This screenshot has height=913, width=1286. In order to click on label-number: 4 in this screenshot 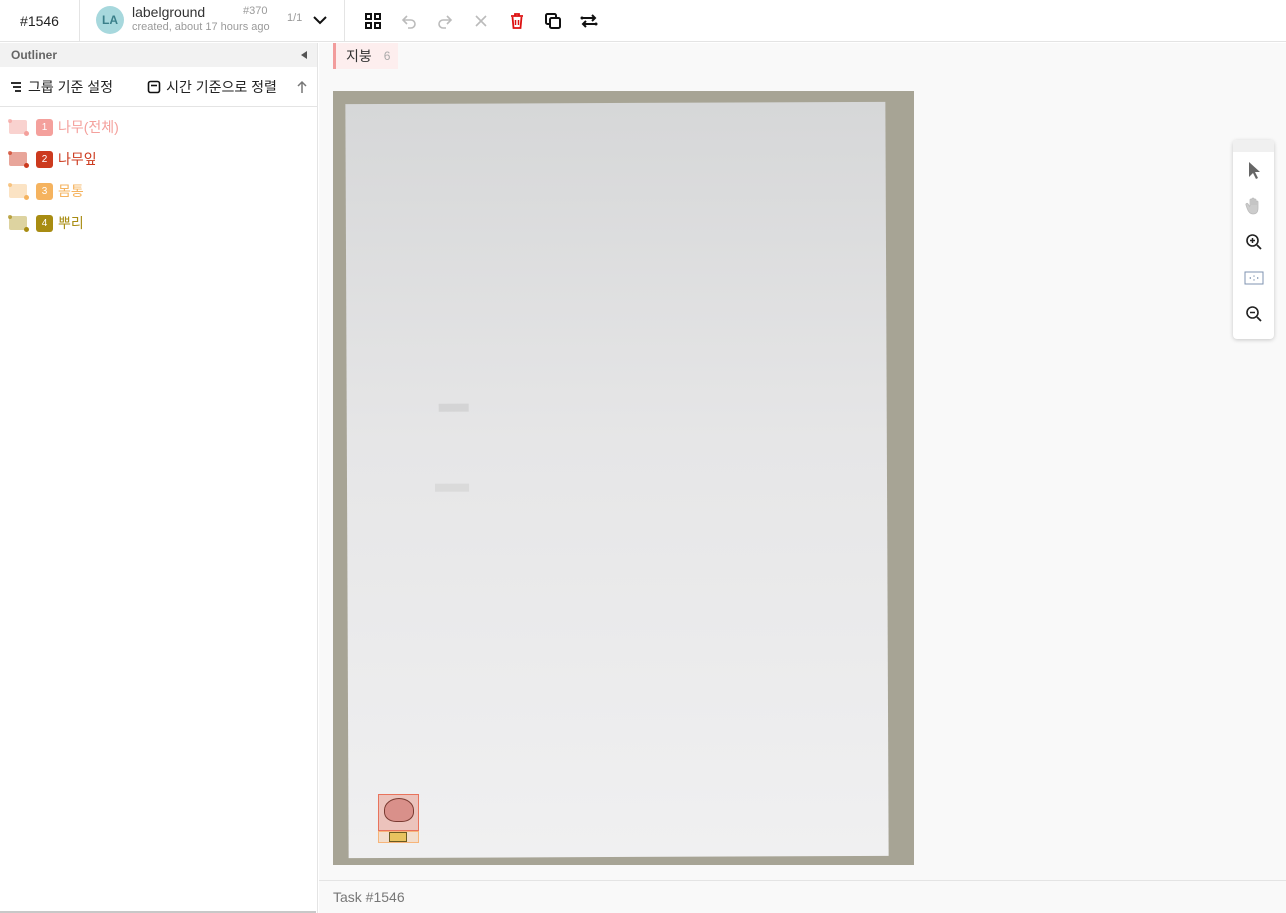, I will do `click(44, 223)`.